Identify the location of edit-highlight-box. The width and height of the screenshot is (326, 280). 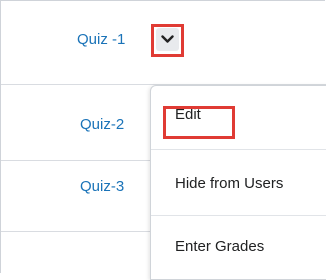
(199, 122).